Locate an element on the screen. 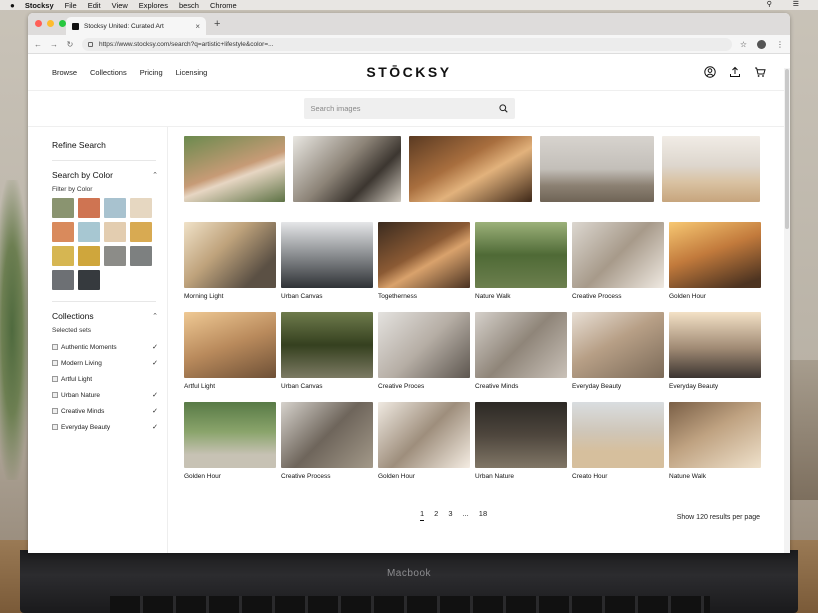 The height and width of the screenshot is (613, 818). image-card: Natune Walk is located at coordinates (715, 447).